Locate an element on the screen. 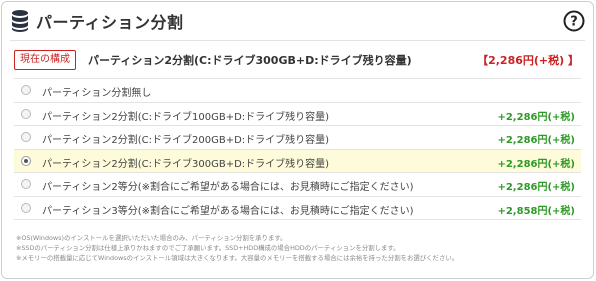 This screenshot has width=596, height=281. current-config-name: パーティション2分割(C:ドライブ300GB+D:ドライブ残り容量) is located at coordinates (250, 60).